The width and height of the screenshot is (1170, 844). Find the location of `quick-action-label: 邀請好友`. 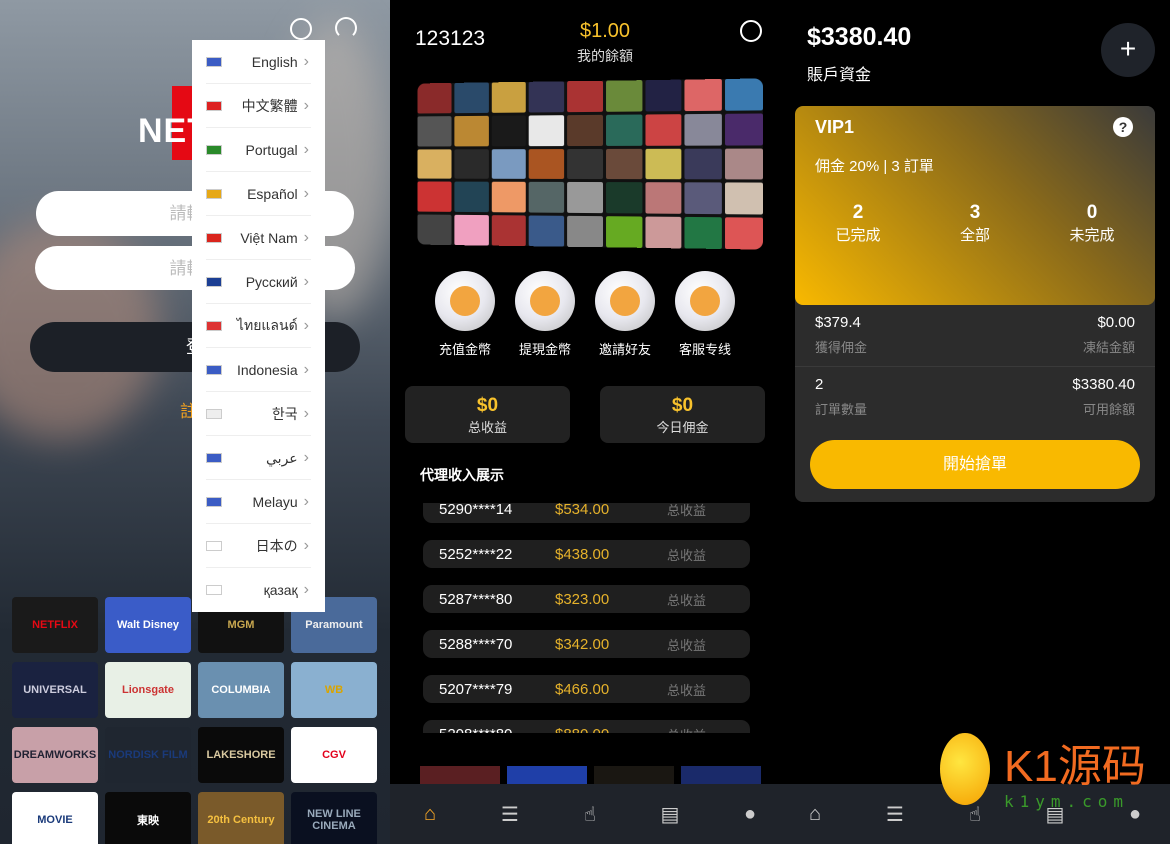

quick-action-label: 邀請好友 is located at coordinates (625, 348).